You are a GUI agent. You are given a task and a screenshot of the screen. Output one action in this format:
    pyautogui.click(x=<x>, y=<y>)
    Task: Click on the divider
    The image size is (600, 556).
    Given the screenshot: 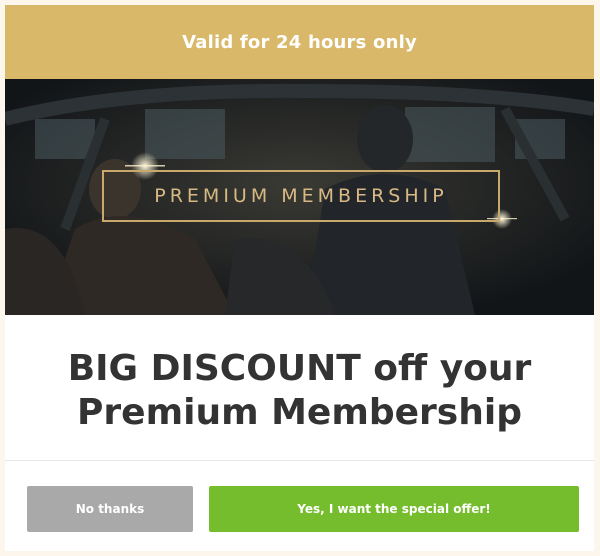 What is the action you would take?
    pyautogui.click(x=299, y=460)
    